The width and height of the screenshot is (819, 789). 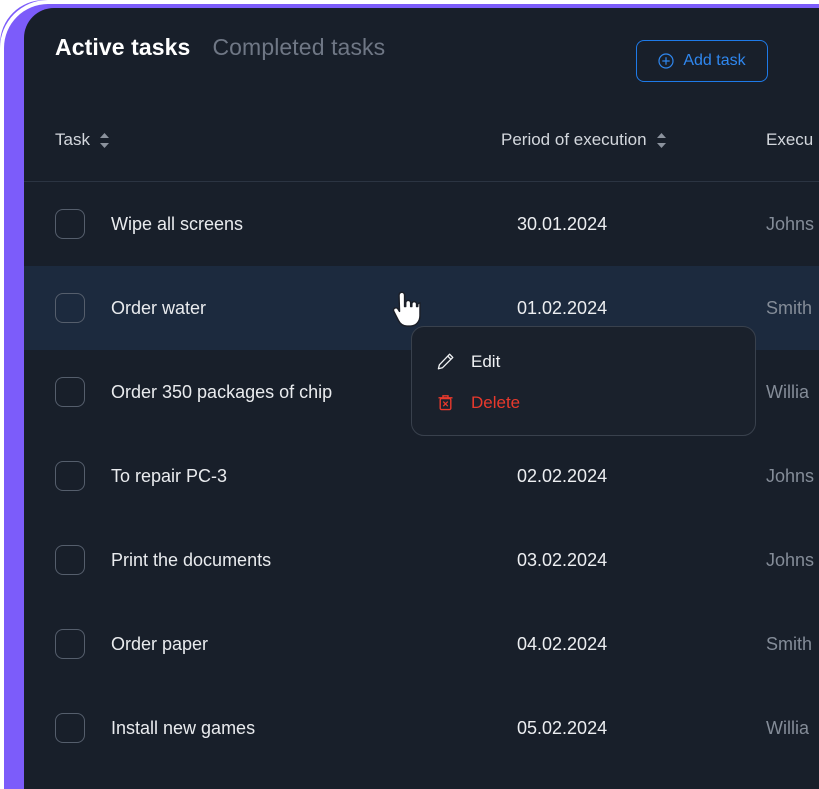 I want to click on add-task-label: Add task, so click(x=714, y=60).